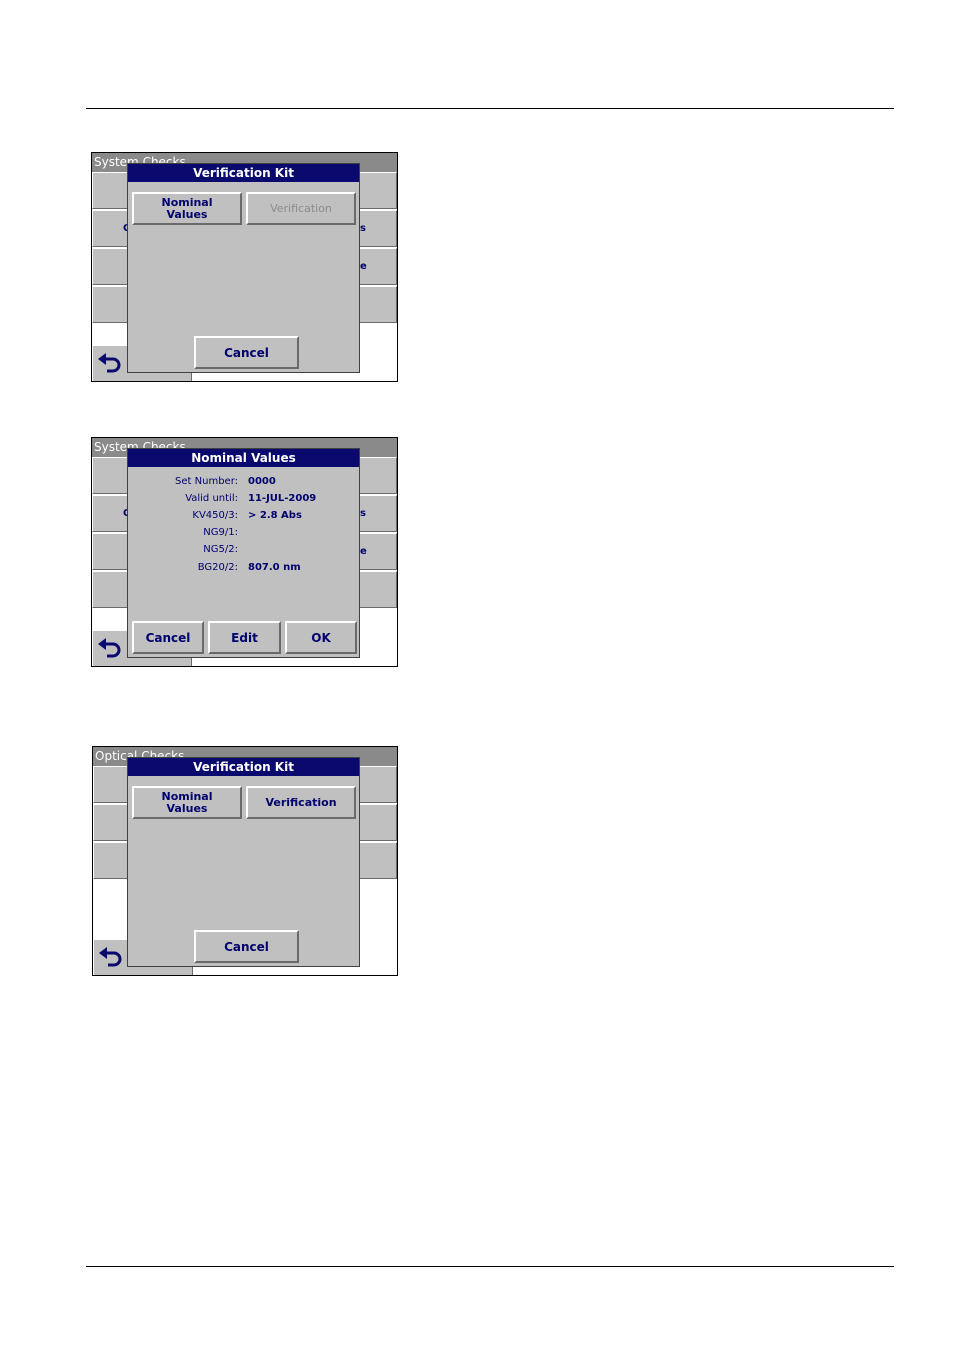 The image size is (954, 1350). What do you see at coordinates (247, 515) in the screenshot?
I see `nominal-row-kv450: KV450/3: > 2.8 Abs` at bounding box center [247, 515].